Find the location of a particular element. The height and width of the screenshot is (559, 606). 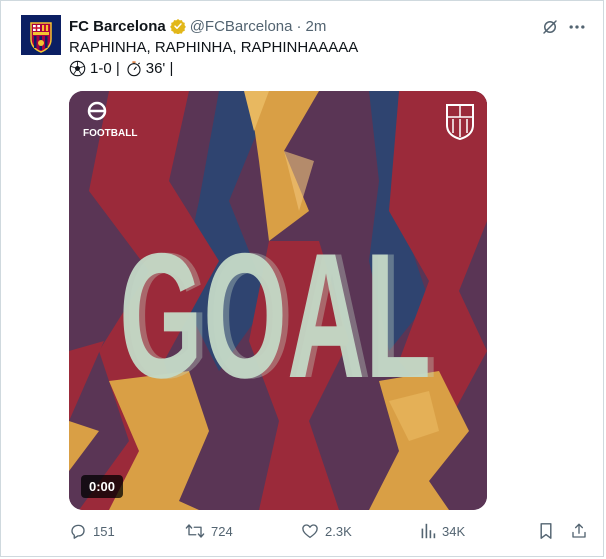

tweet-score-line: 1-0 | 36' | is located at coordinates (121, 68).